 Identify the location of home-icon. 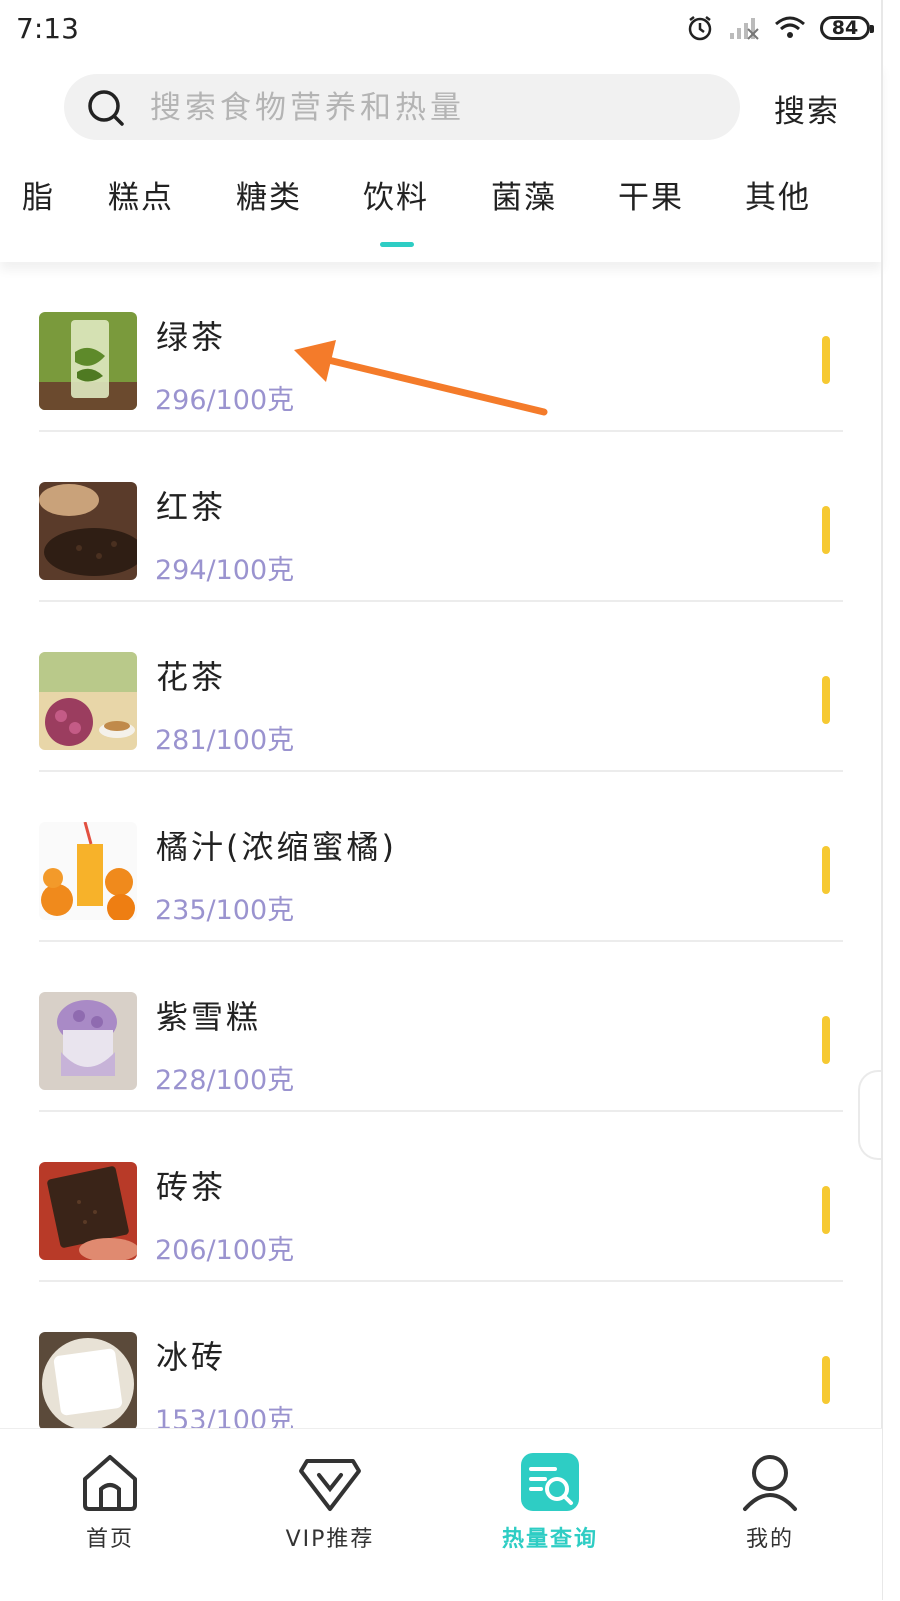
(110, 1484).